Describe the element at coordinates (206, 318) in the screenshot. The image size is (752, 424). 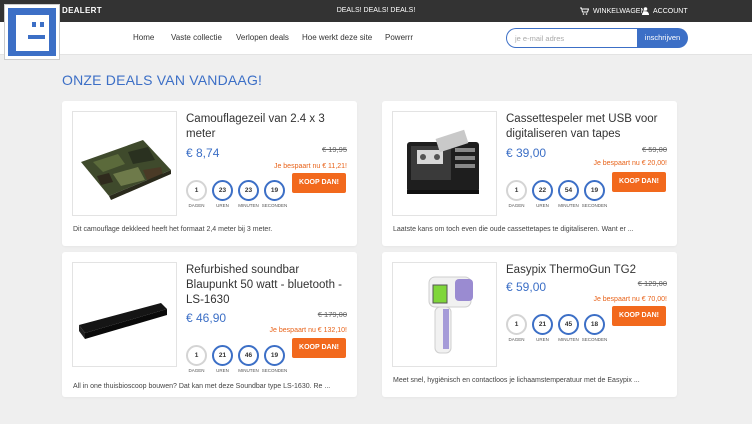
I see `deal-price: € 46,90` at that location.